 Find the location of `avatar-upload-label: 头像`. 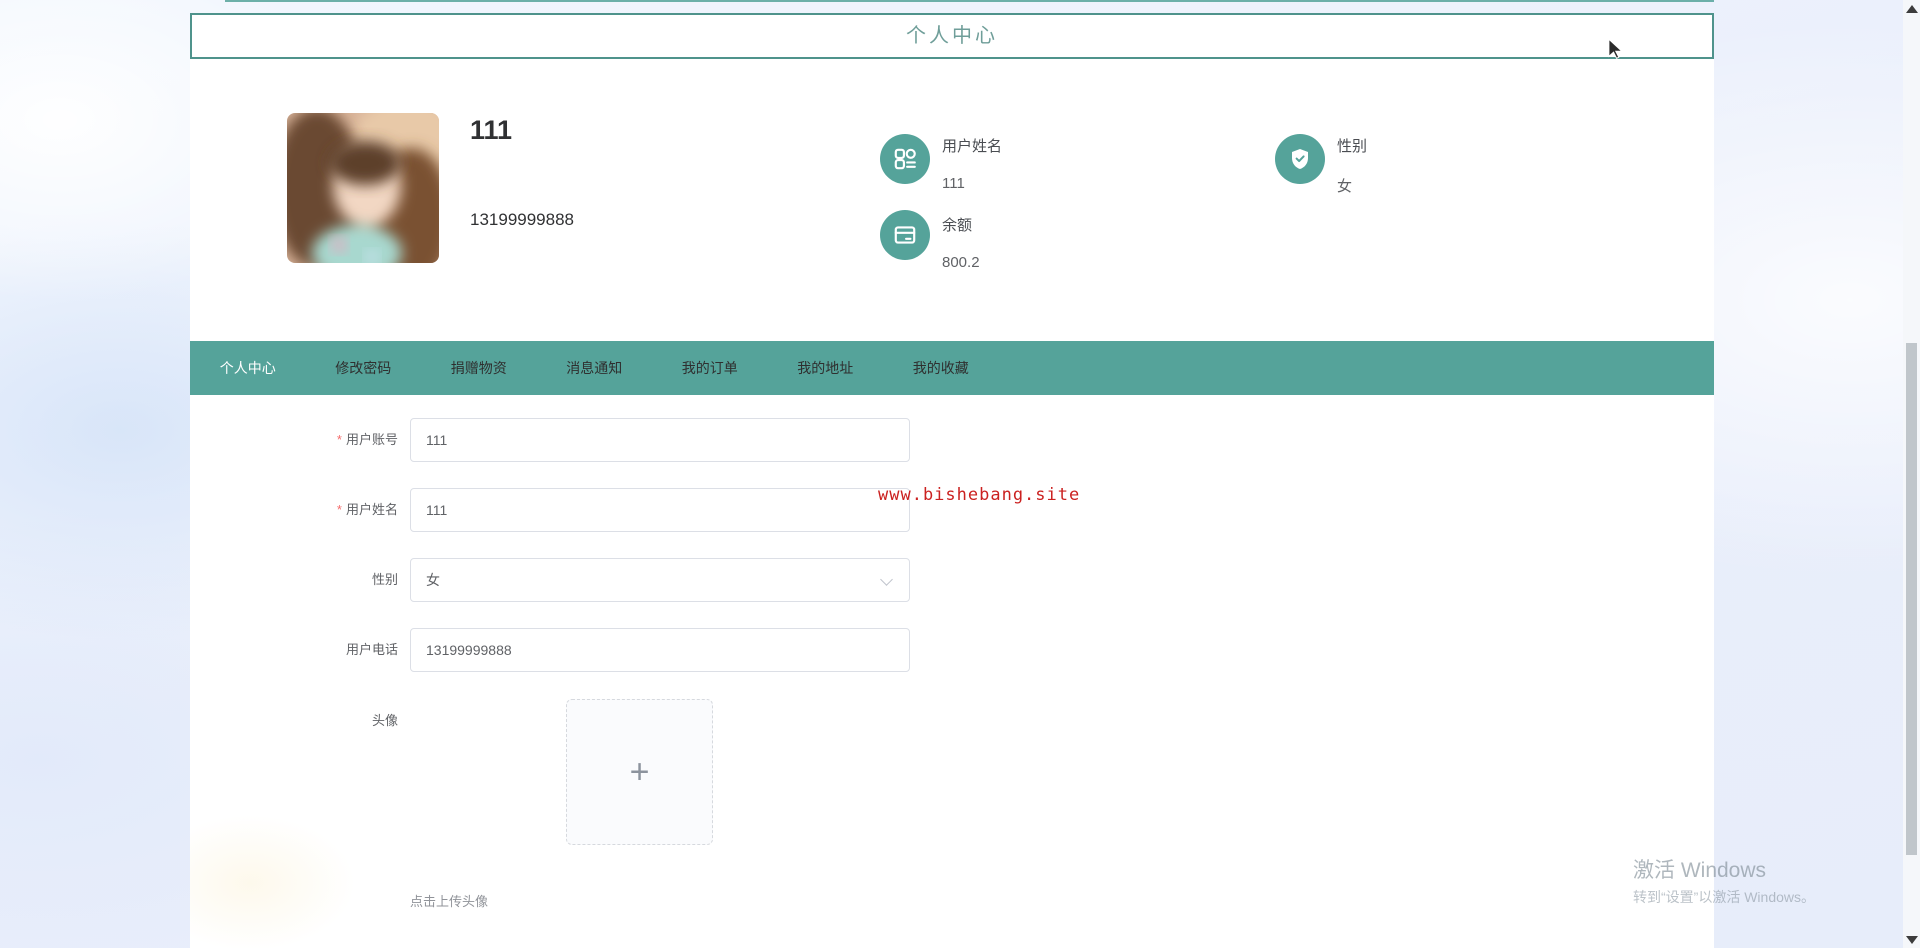

avatar-upload-label: 头像 is located at coordinates (384, 720).